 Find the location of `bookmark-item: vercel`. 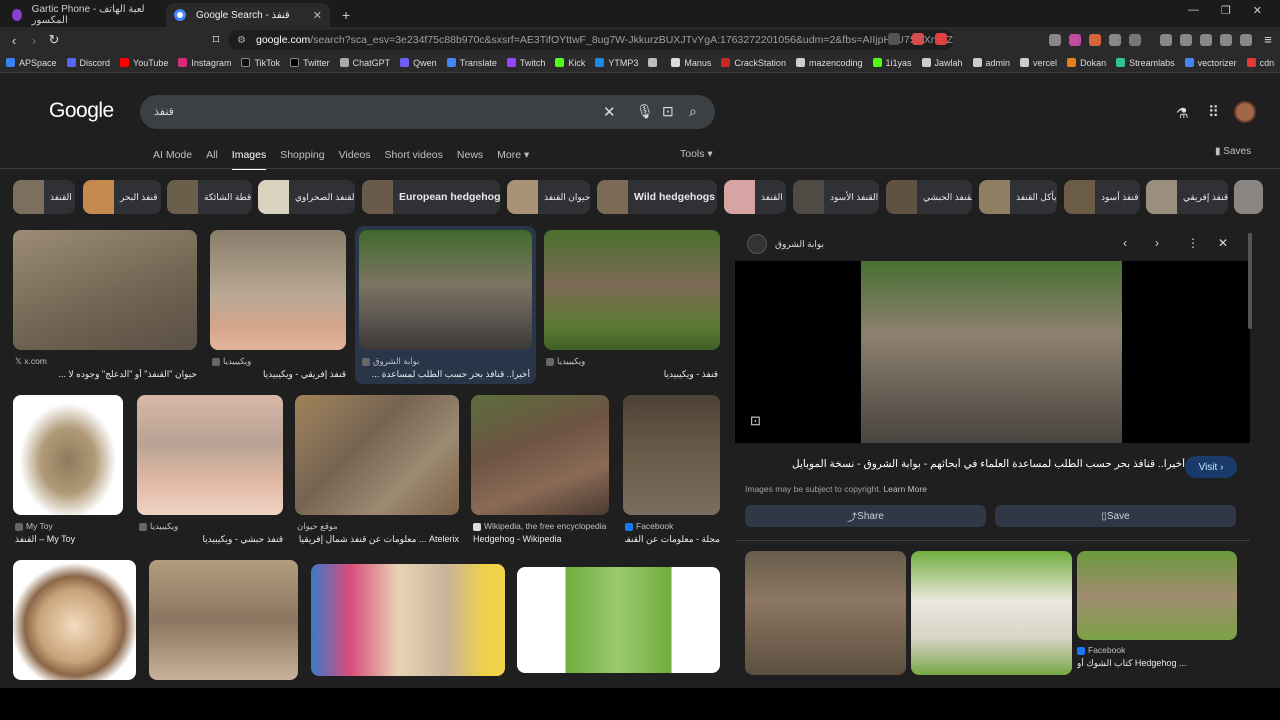

bookmark-item: vercel is located at coordinates (1038, 63).